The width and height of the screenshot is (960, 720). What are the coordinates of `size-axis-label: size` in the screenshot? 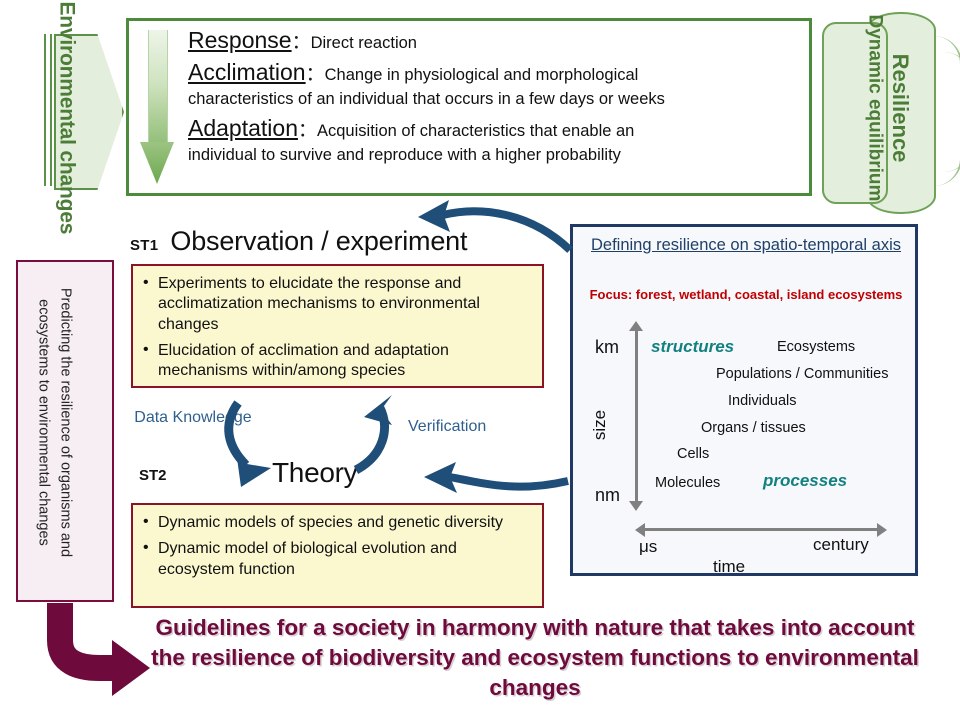 It's located at (599, 425).